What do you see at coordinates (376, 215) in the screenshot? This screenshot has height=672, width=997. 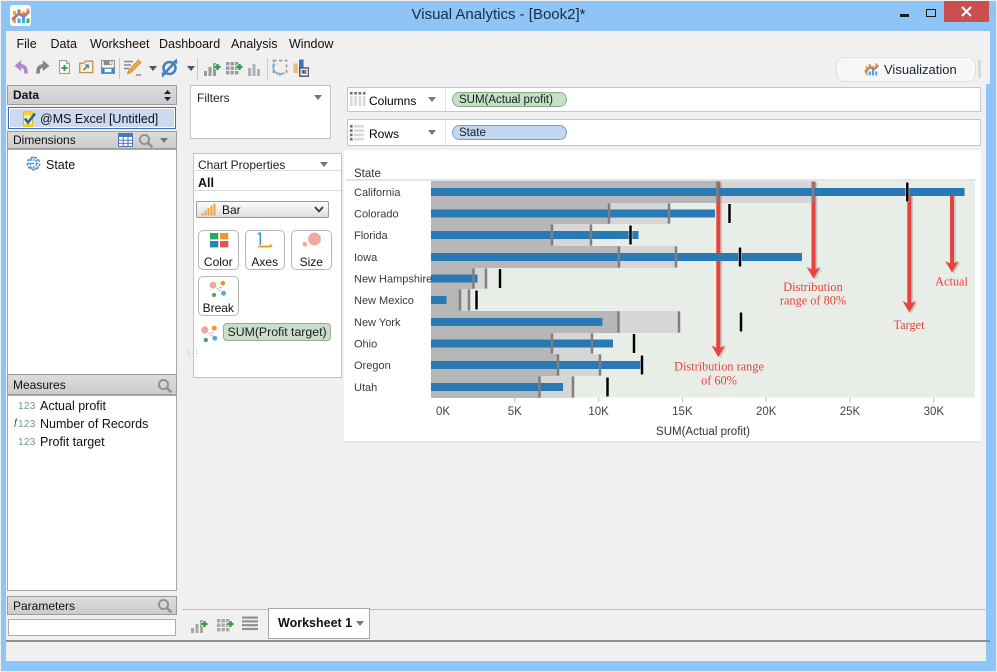 I see `svg-text: Colorado` at bounding box center [376, 215].